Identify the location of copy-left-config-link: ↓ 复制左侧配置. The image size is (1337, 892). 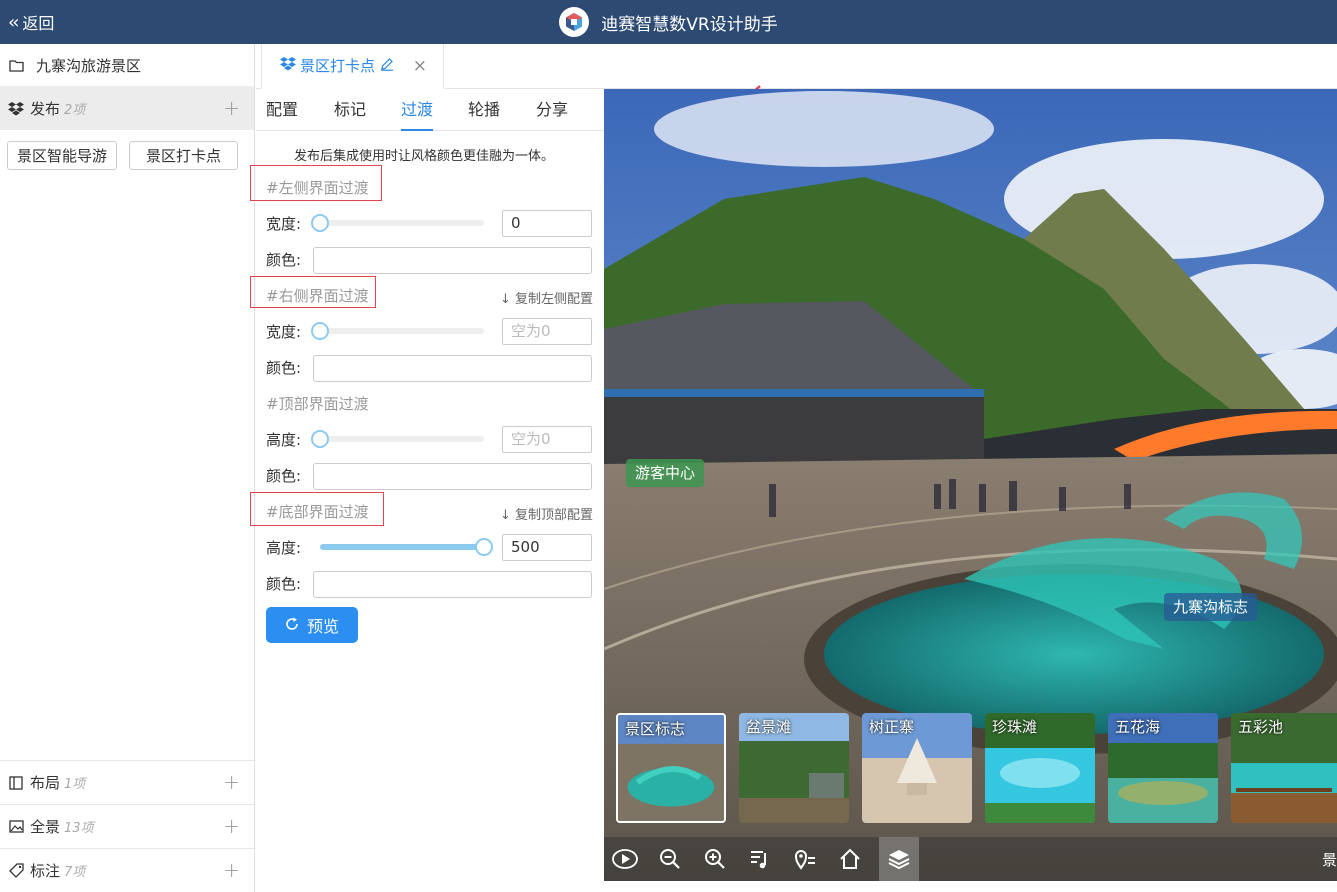
(546, 297).